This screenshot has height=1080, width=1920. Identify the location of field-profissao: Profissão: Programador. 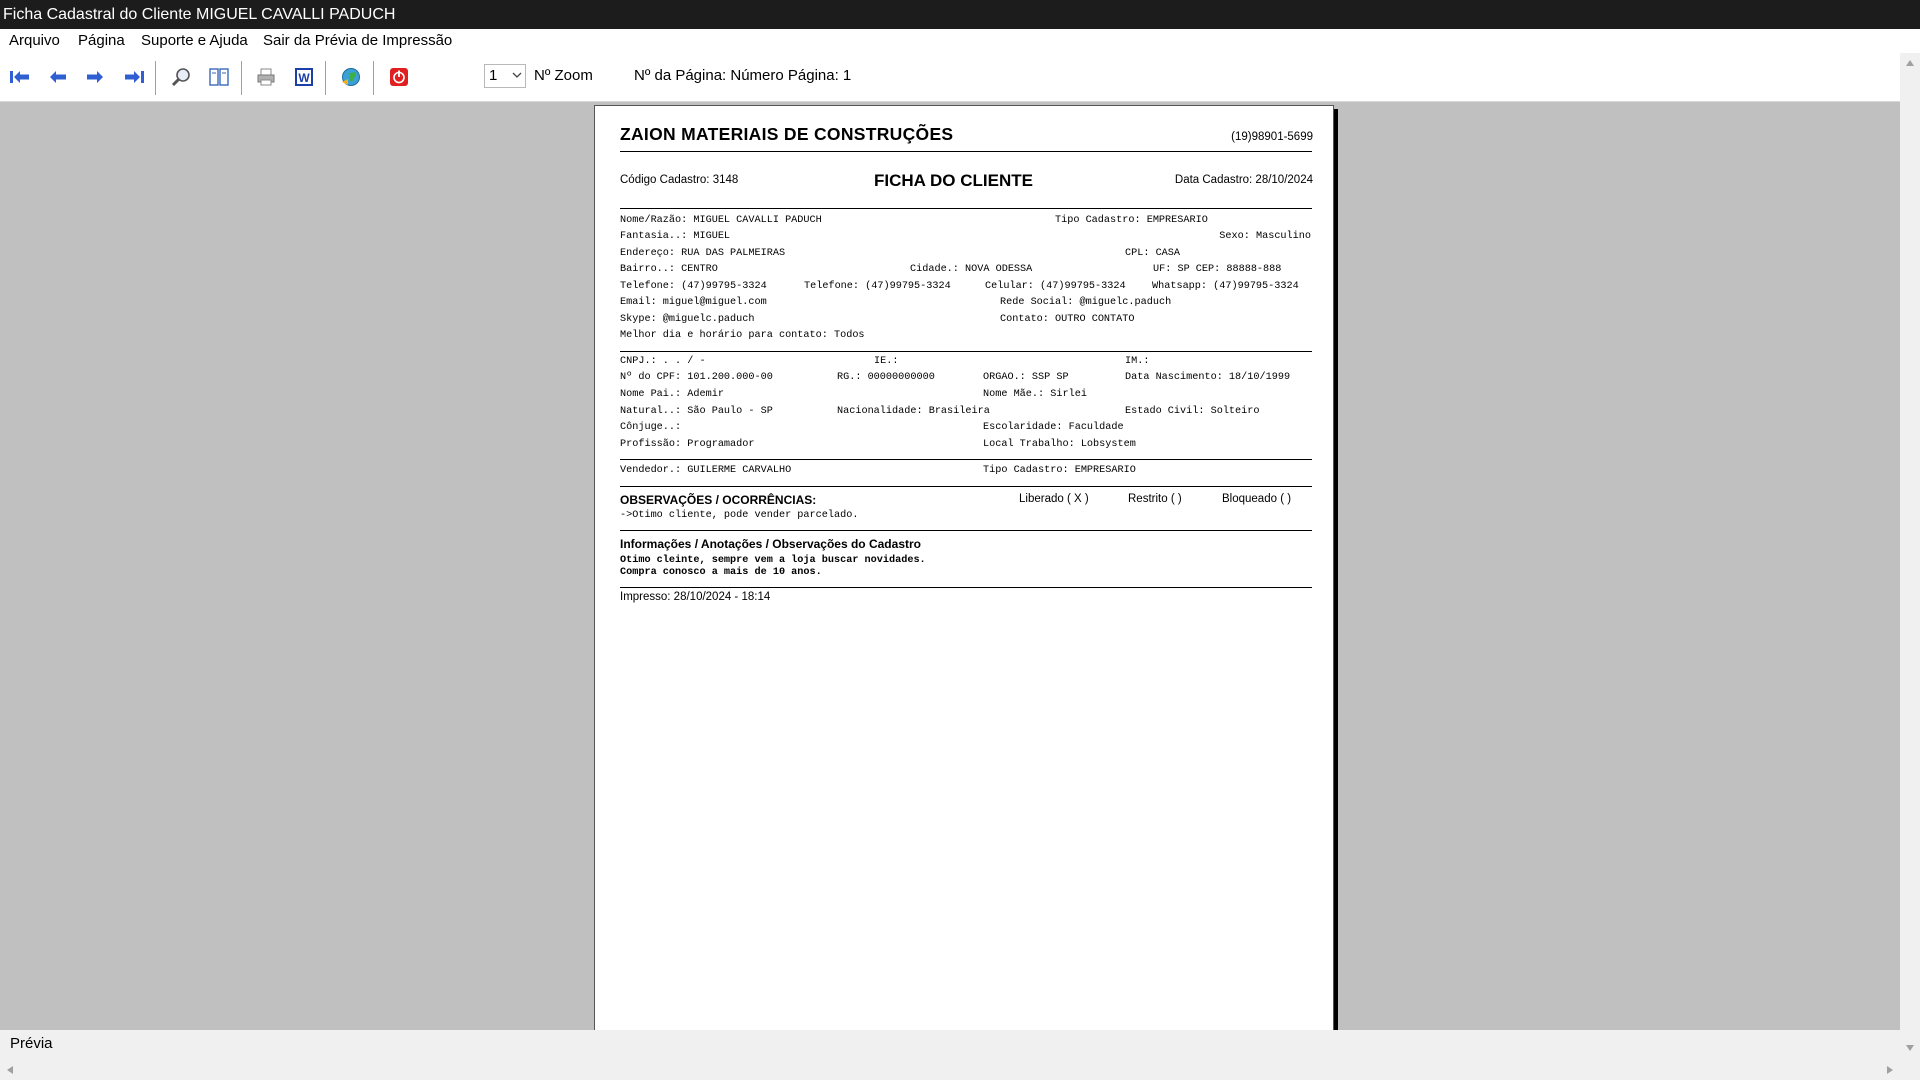
(687, 444).